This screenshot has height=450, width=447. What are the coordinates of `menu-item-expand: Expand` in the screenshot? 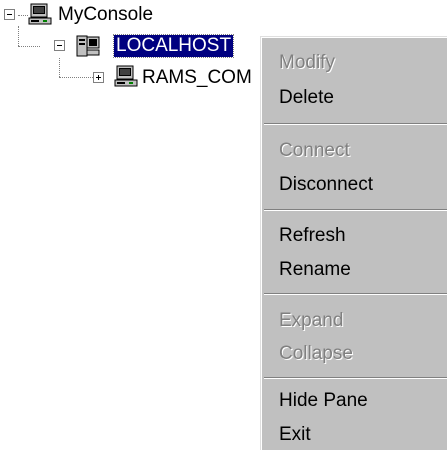 It's located at (311, 321).